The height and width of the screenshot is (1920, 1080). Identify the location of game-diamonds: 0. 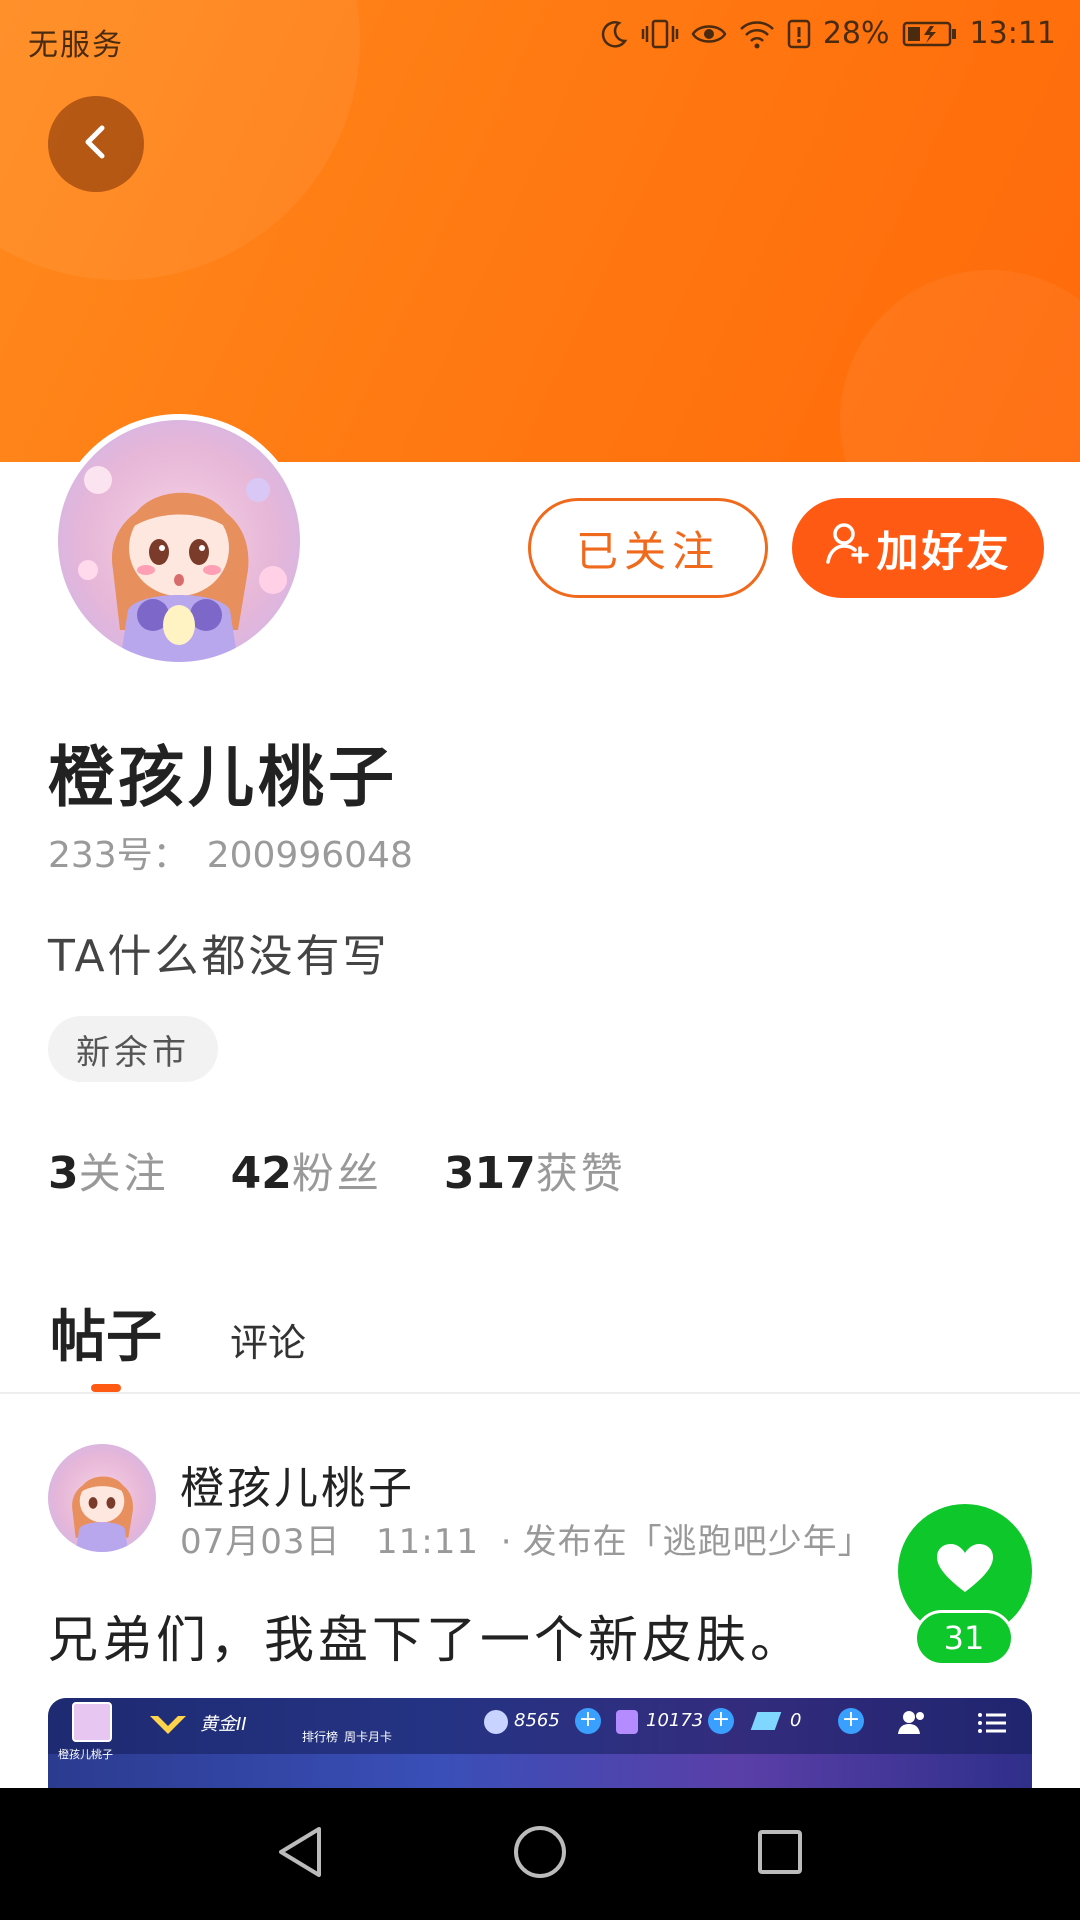
(796, 1720).